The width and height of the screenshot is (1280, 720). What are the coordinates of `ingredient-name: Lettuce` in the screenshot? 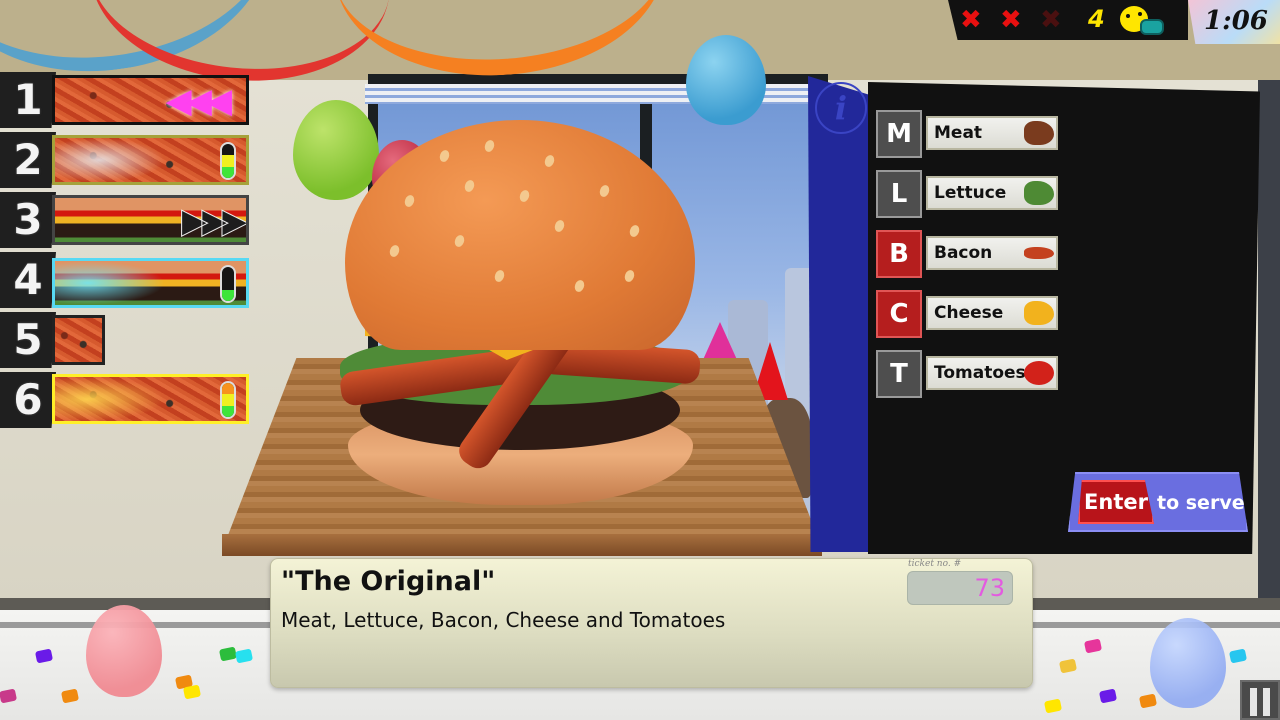 It's located at (970, 193).